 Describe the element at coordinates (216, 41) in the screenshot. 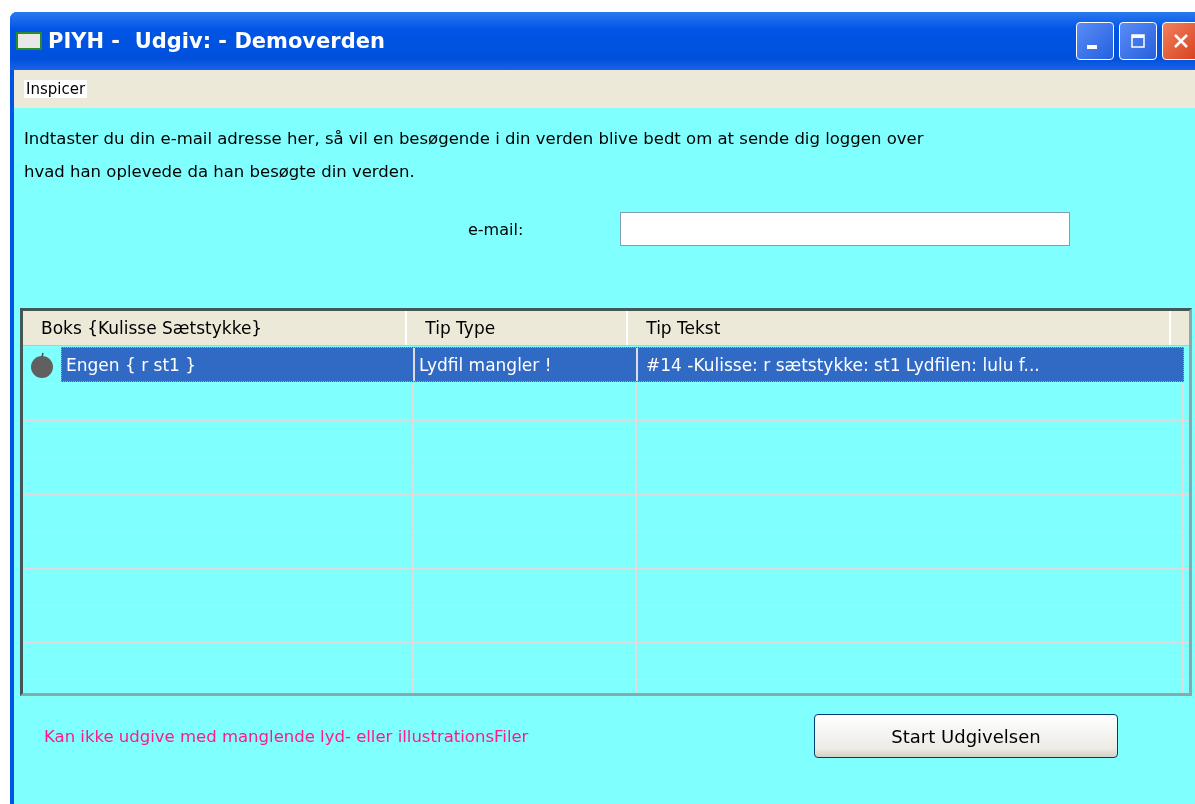

I see `window-title: PIYH - Udgiv: - Demoverden` at that location.